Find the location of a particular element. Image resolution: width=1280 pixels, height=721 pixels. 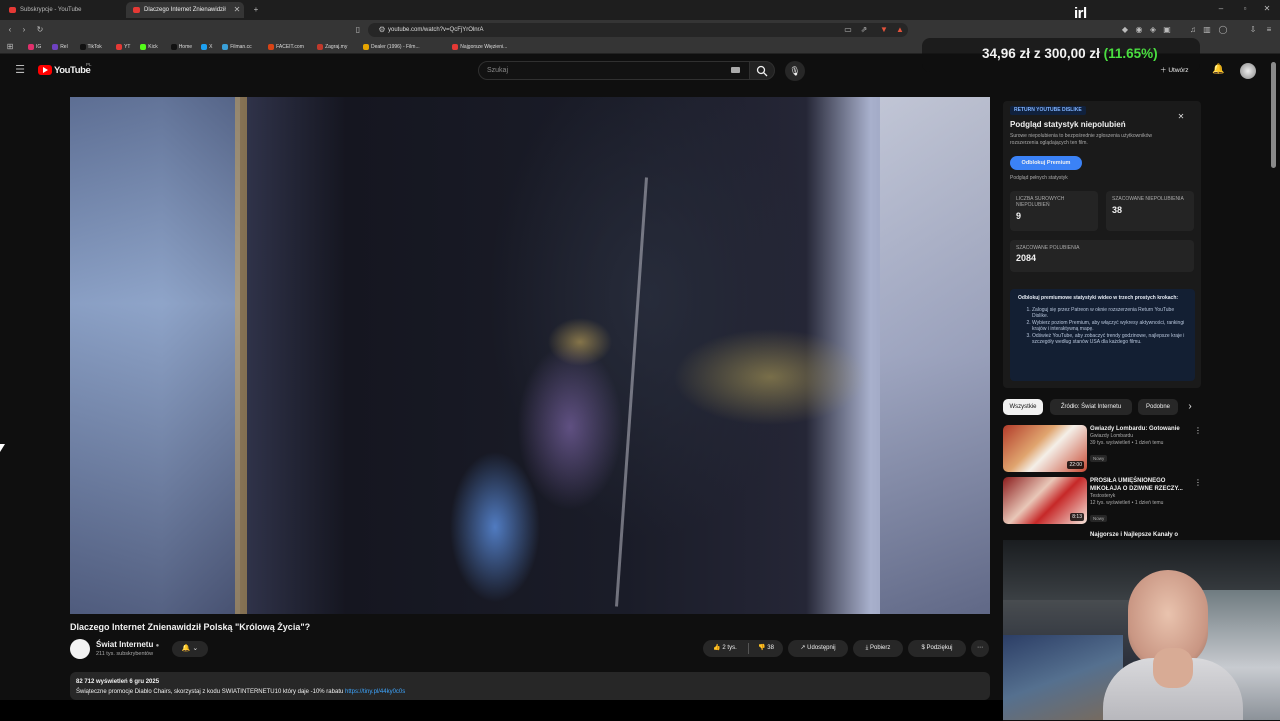

share-page-icon: ⇗ is located at coordinates (864, 30).